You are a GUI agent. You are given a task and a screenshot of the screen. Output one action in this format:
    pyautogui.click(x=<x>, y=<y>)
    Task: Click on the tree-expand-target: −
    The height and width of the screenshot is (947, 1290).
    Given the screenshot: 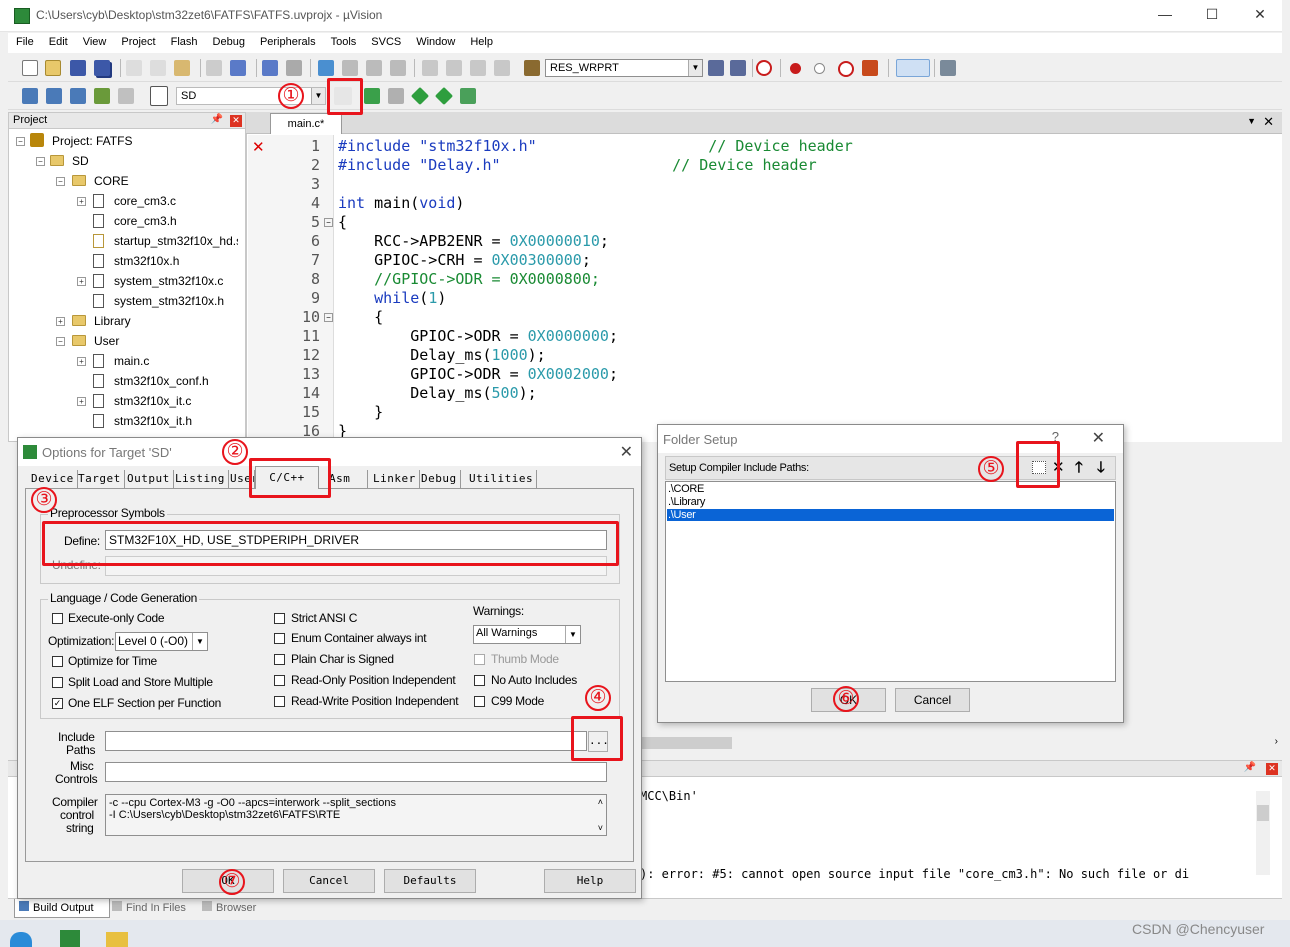 What is the action you would take?
    pyautogui.click(x=40, y=161)
    